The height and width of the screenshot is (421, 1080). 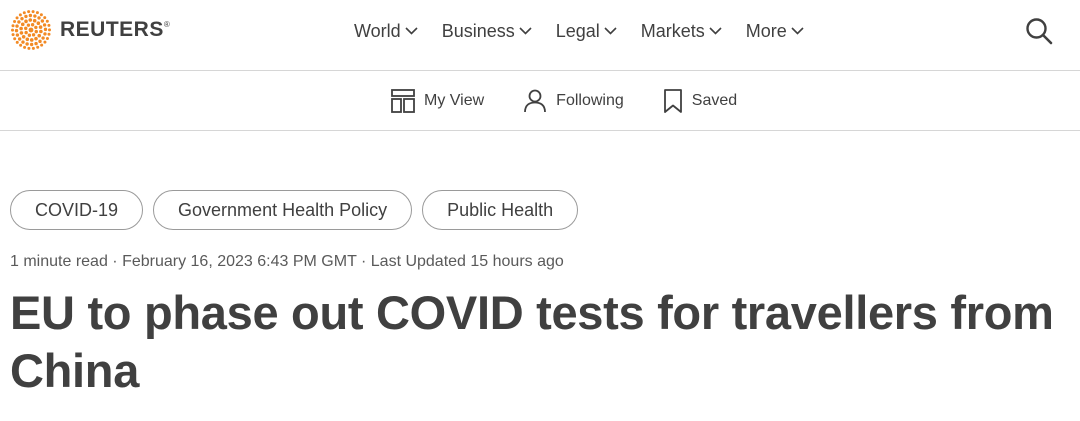 I want to click on nav-label: Markets, so click(x=672, y=30).